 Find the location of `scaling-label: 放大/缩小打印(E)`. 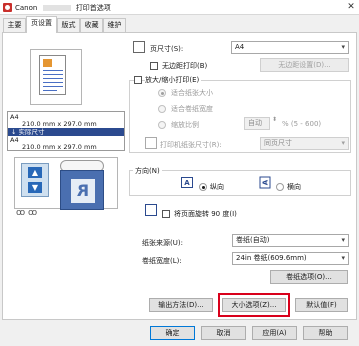

scaling-label: 放大/缩小打印(E) is located at coordinates (173, 80).